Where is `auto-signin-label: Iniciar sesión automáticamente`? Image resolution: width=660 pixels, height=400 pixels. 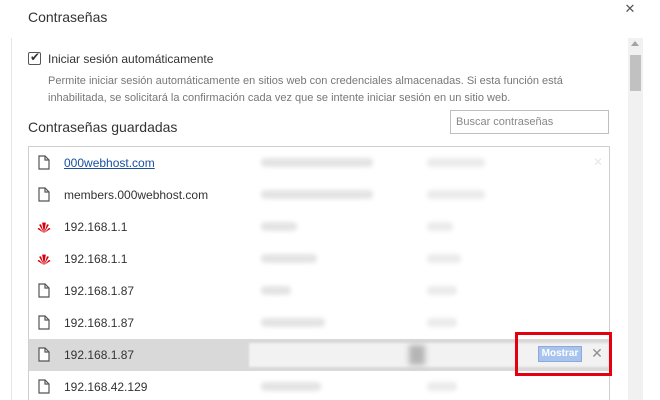
auto-signin-label: Iniciar sesión automáticamente is located at coordinates (130, 59).